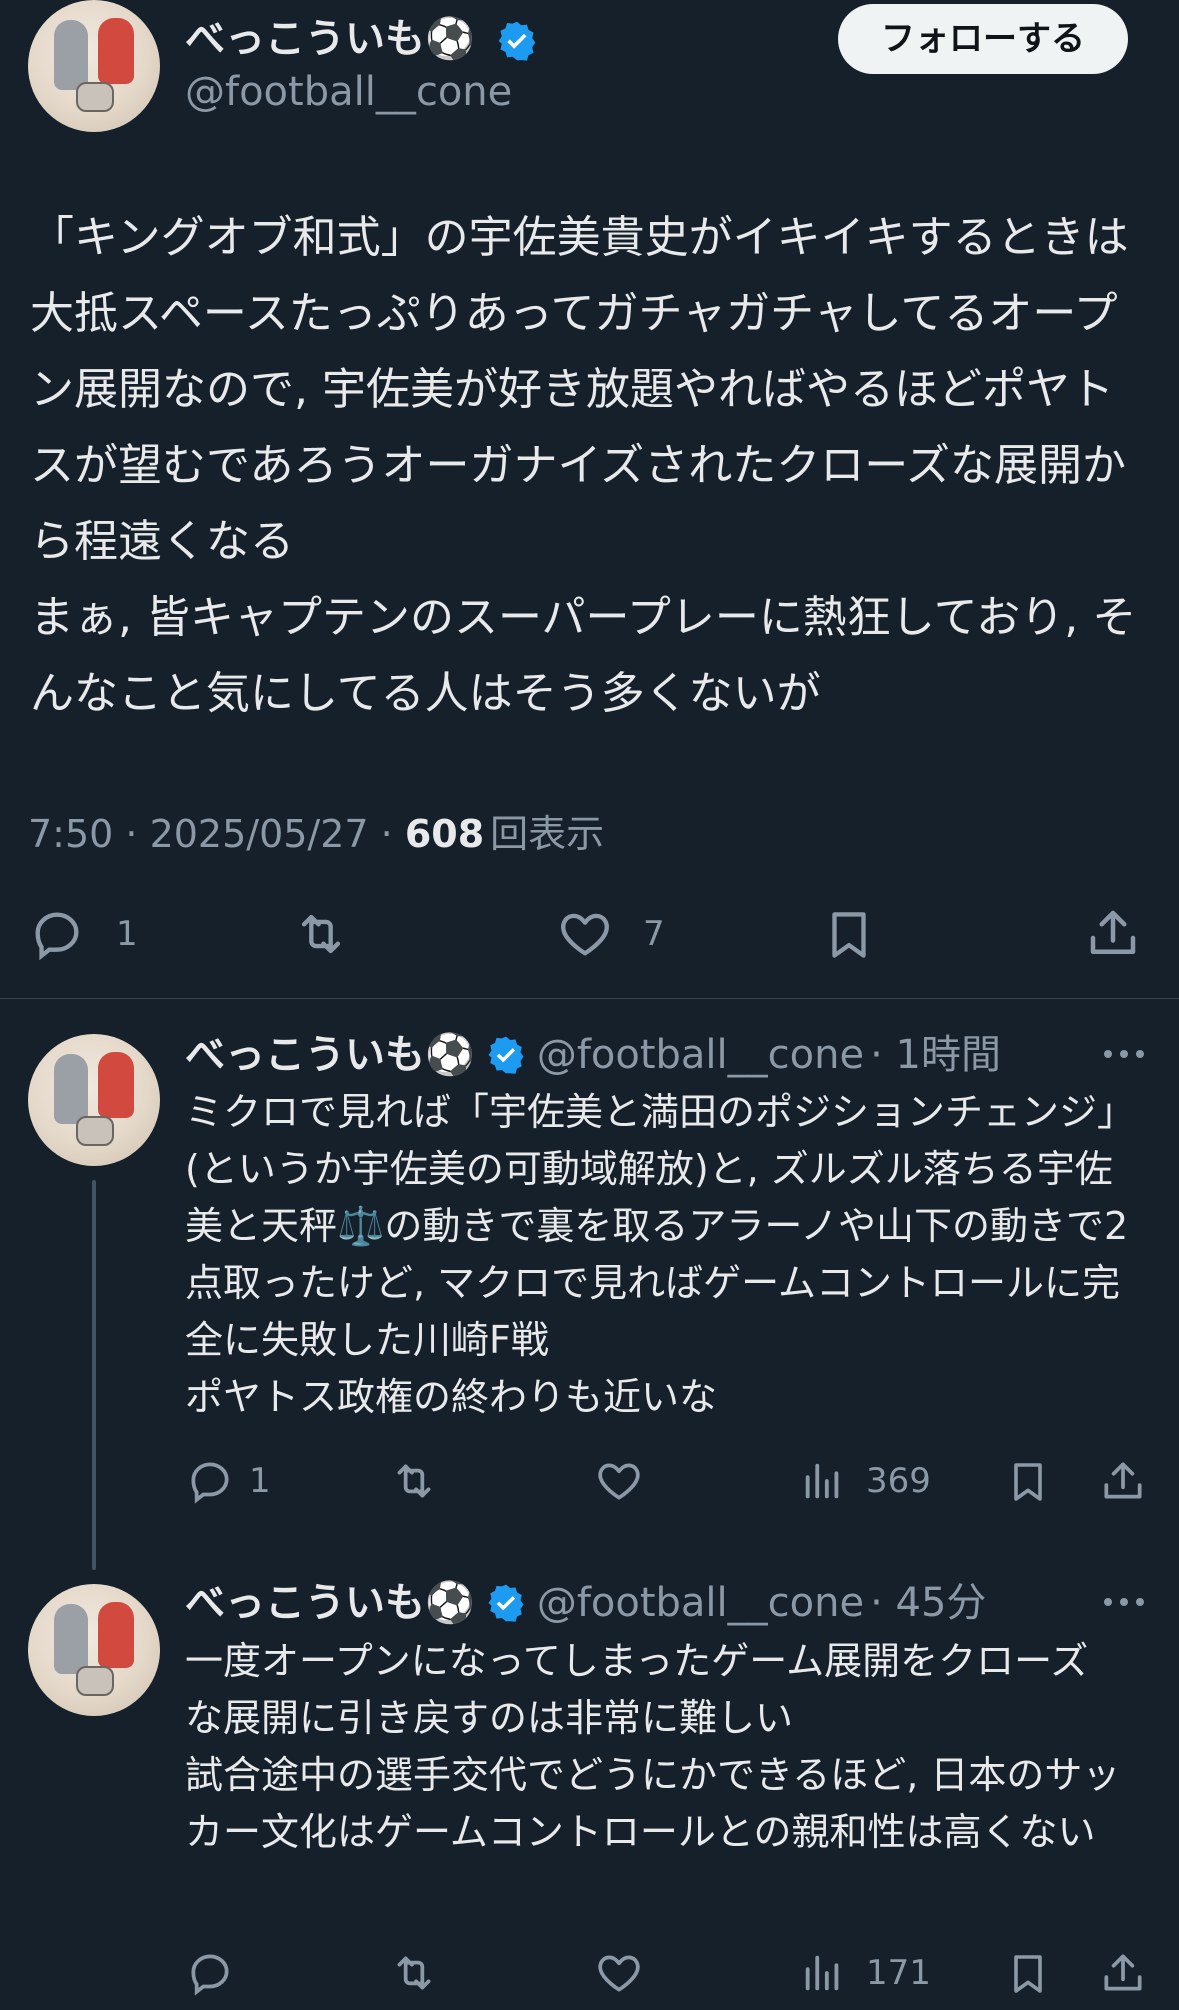 The height and width of the screenshot is (2010, 1179). I want to click on reply-button, so click(210, 1973).